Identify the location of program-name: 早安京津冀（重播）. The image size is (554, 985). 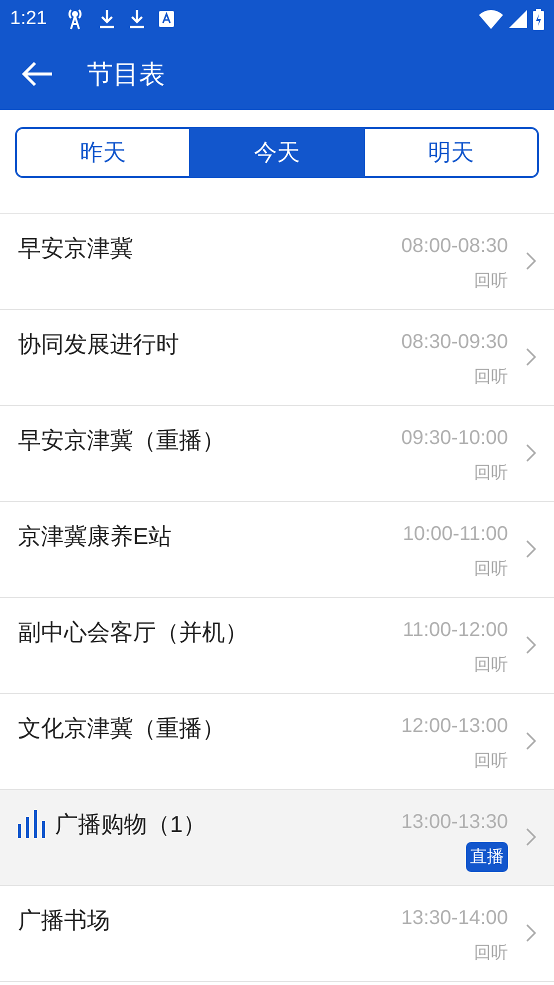
(121, 440).